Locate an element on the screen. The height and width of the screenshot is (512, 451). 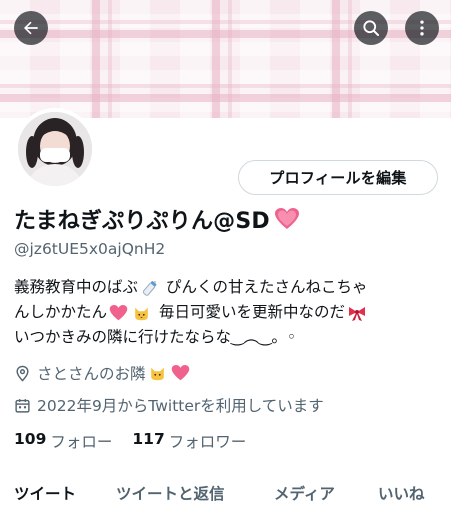
search-button is located at coordinates (371, 28).